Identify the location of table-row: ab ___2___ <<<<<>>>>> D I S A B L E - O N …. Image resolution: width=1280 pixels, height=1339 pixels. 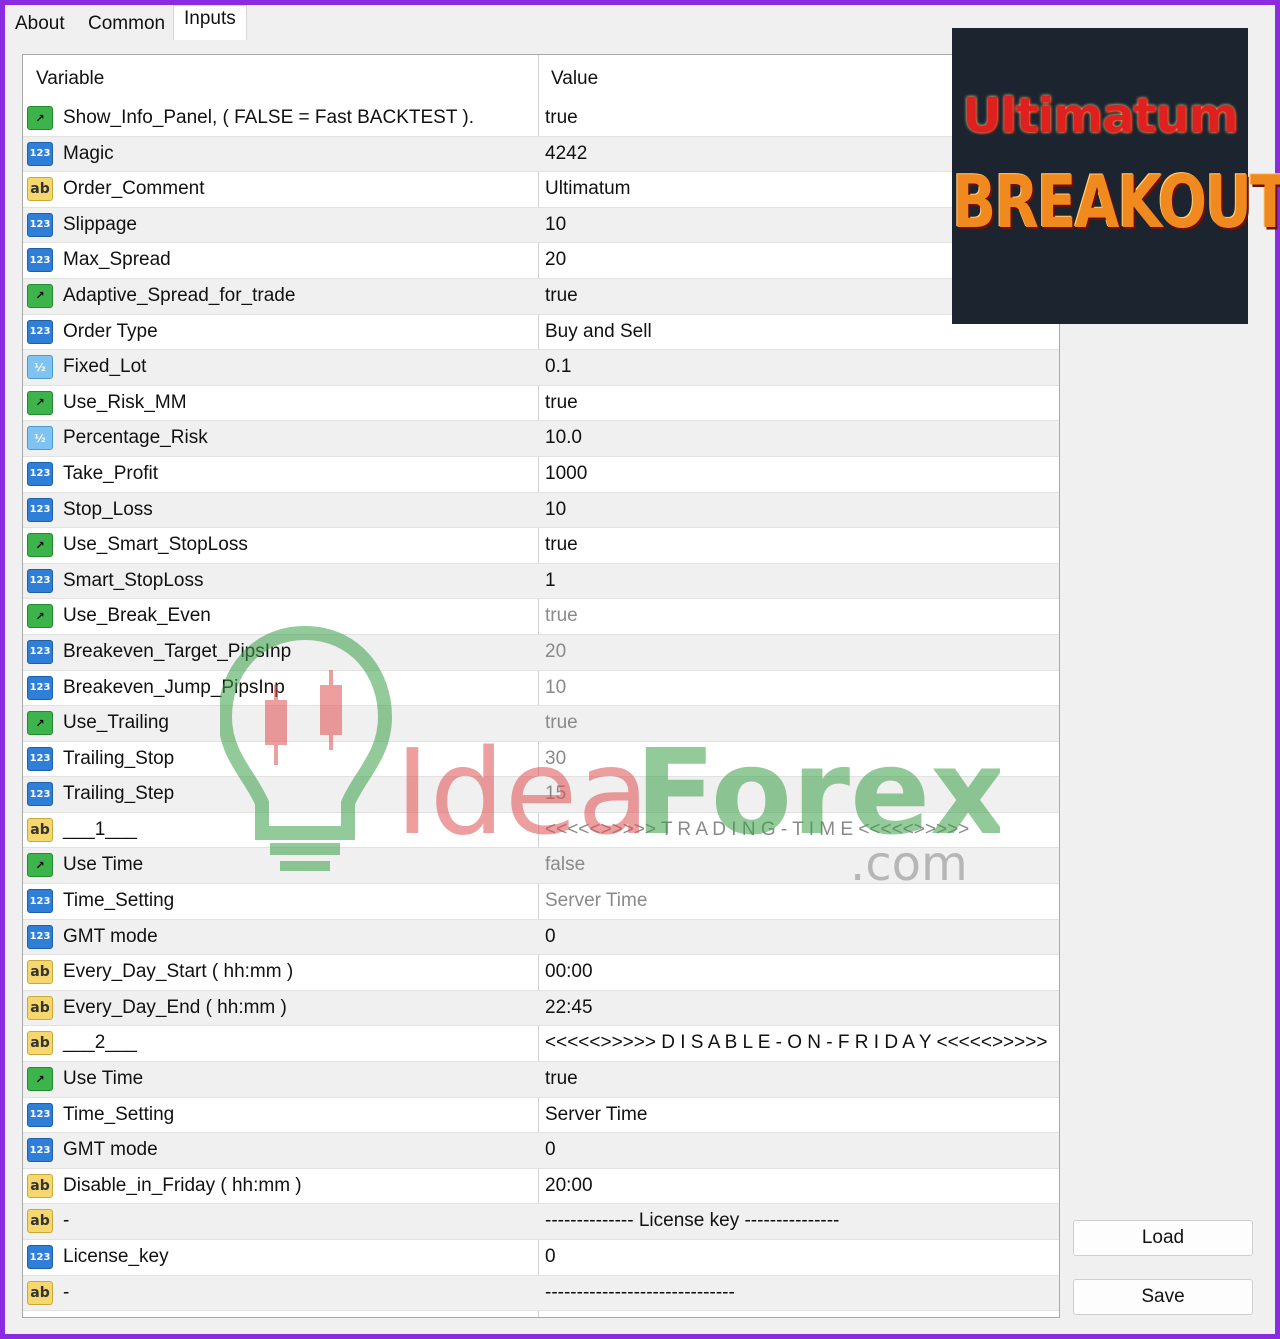
(541, 1044).